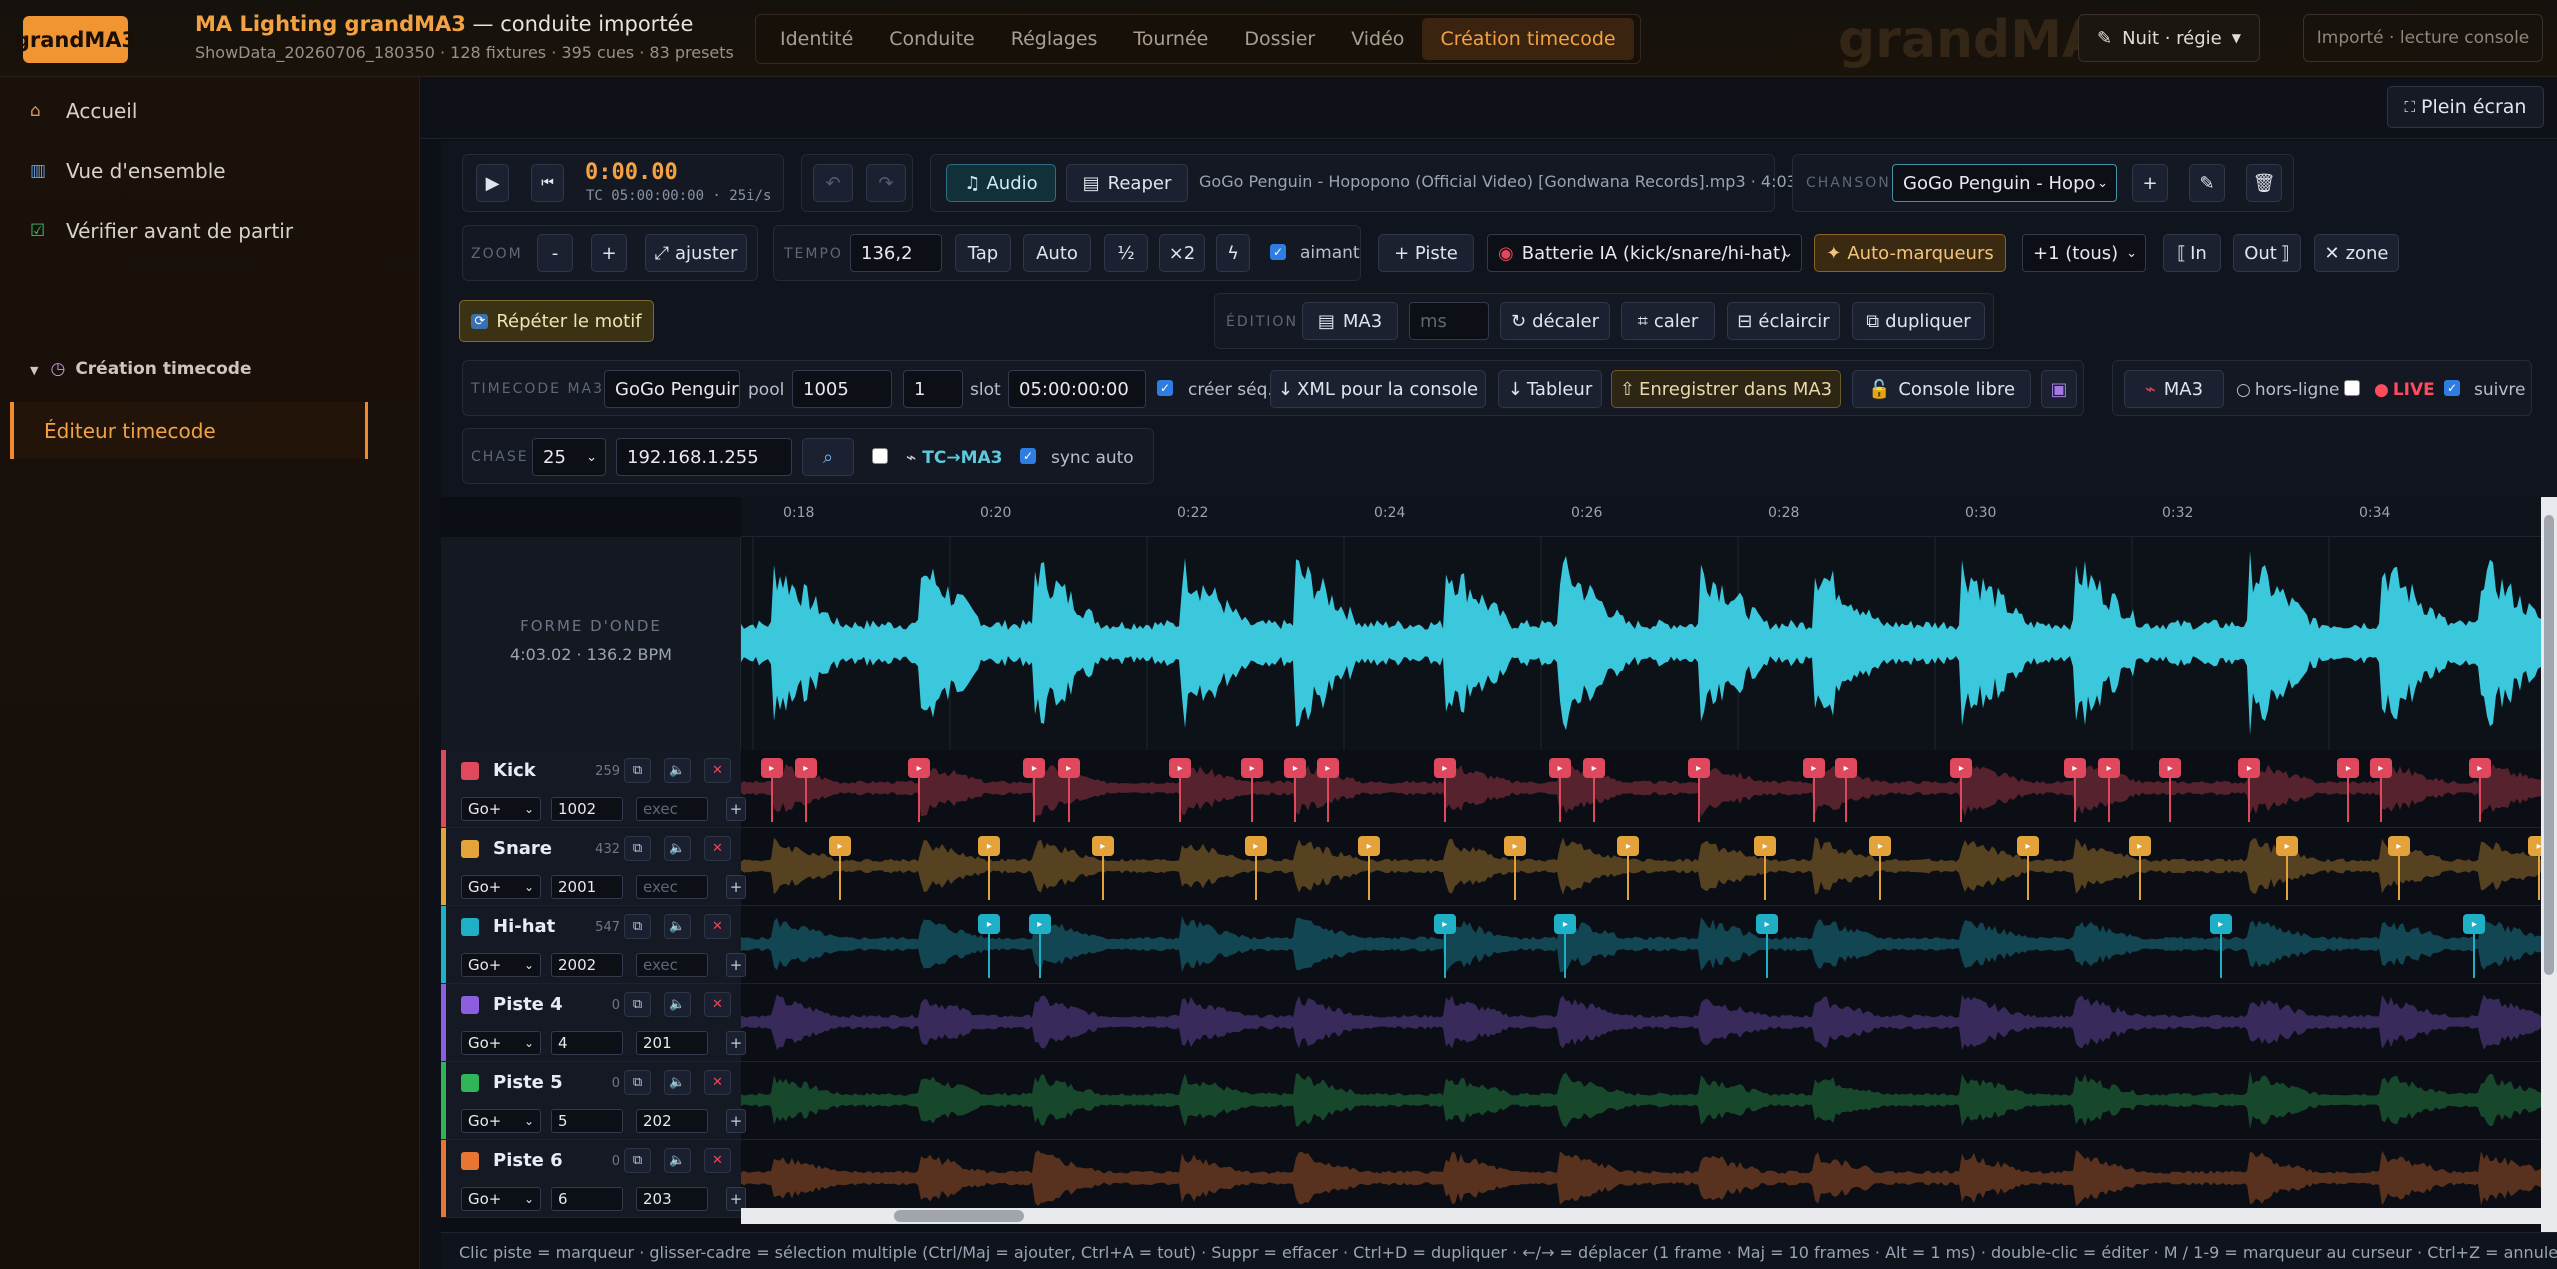 This screenshot has width=2557, height=1269. Describe the element at coordinates (2084, 253) in the screenshot. I see `plus-one-select: +1 (tous) ⌄` at that location.